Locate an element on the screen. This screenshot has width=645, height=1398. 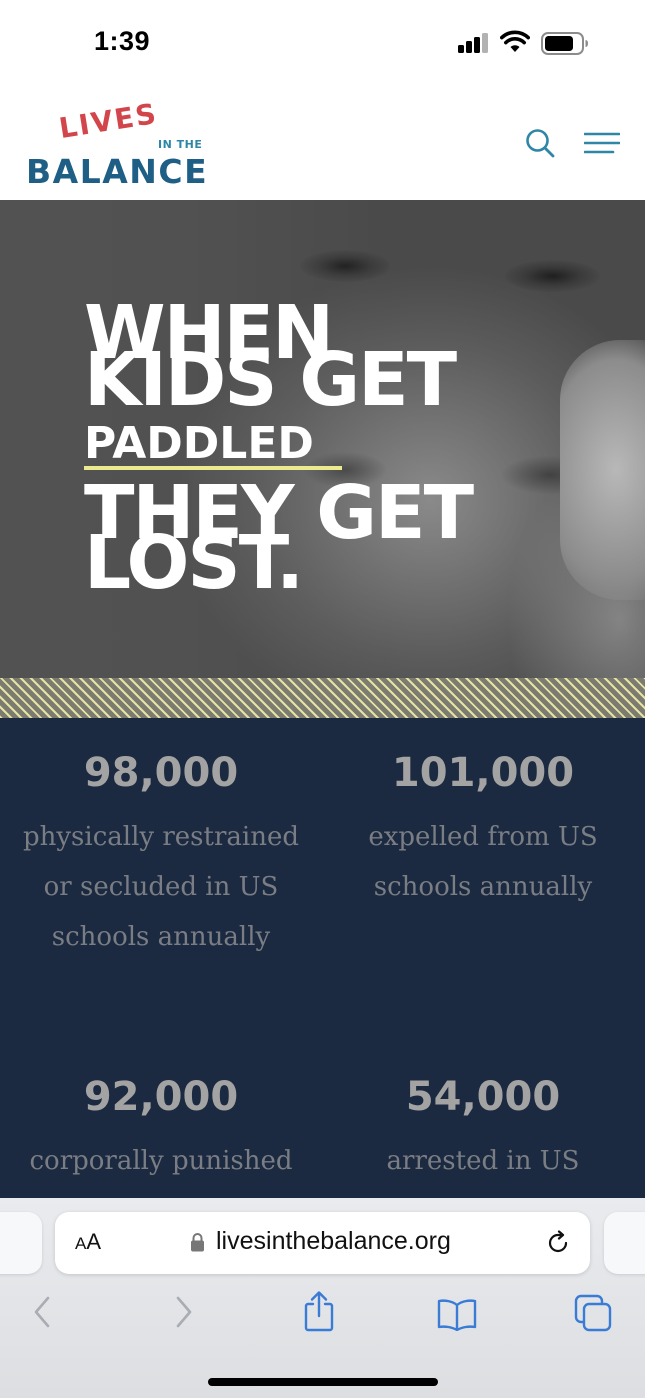
back-chevron-icon is located at coordinates (43, 1312).